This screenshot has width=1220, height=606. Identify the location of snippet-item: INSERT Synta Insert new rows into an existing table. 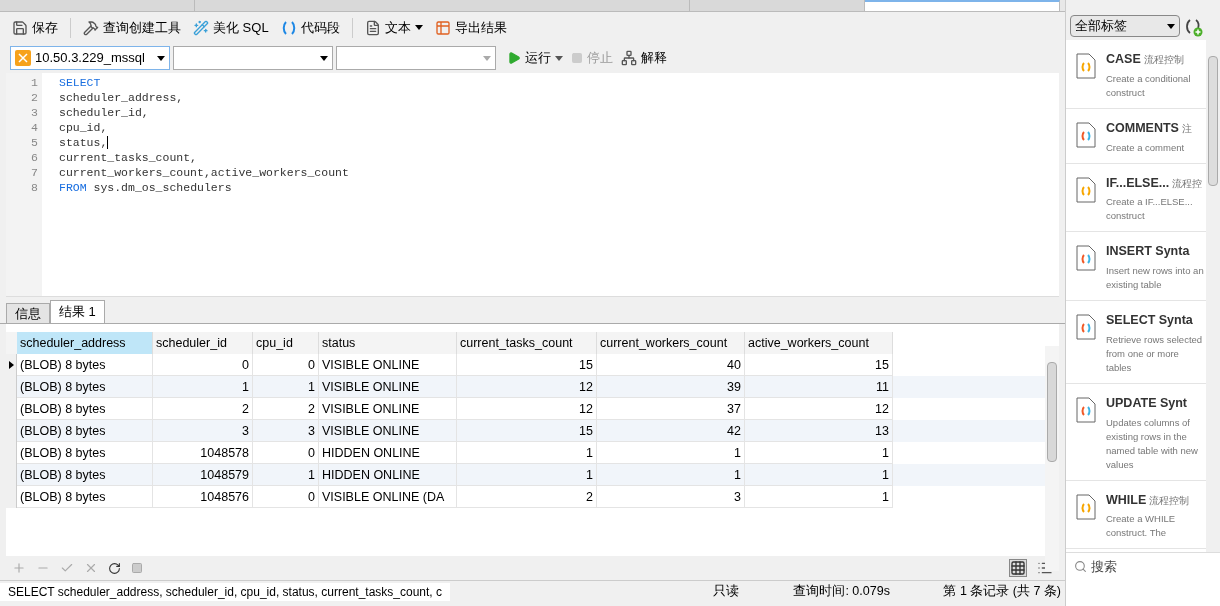
(1136, 266).